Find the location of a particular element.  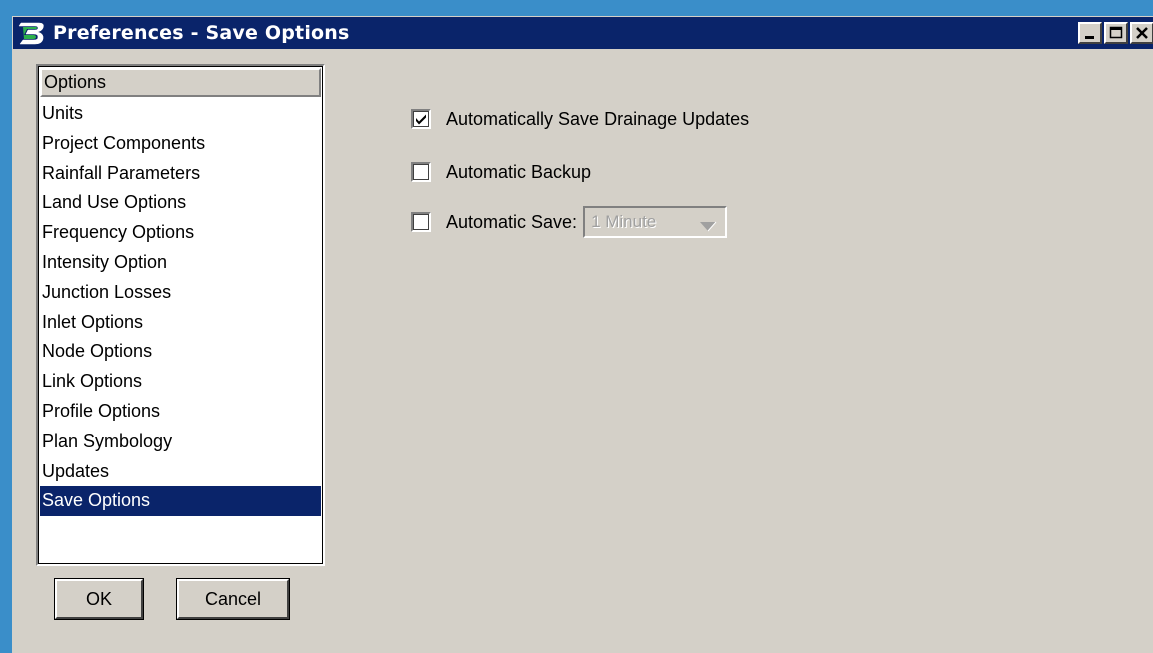

option-item-save-options: Save Options is located at coordinates (180, 501).